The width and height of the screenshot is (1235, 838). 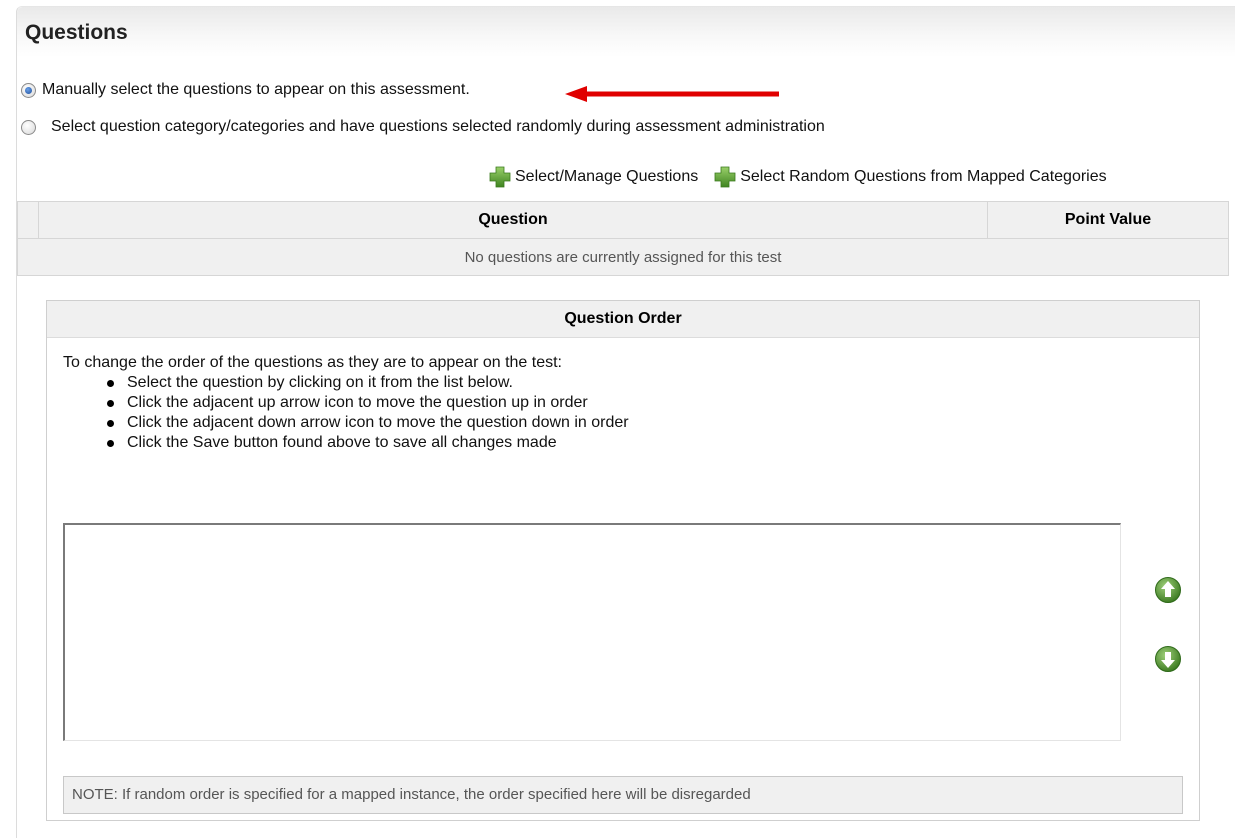 I want to click on header-spacer, so click(x=28, y=220).